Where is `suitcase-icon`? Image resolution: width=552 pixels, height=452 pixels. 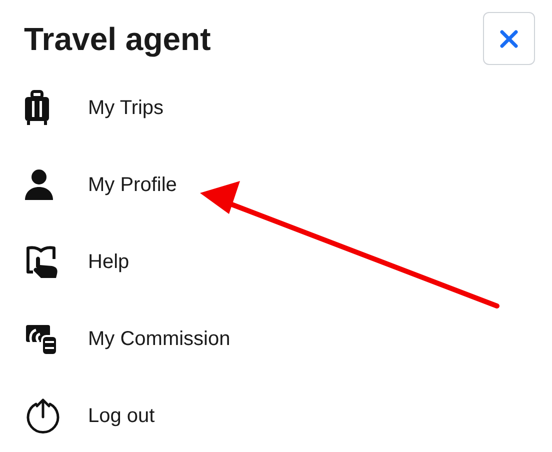
suitcase-icon is located at coordinates (37, 108).